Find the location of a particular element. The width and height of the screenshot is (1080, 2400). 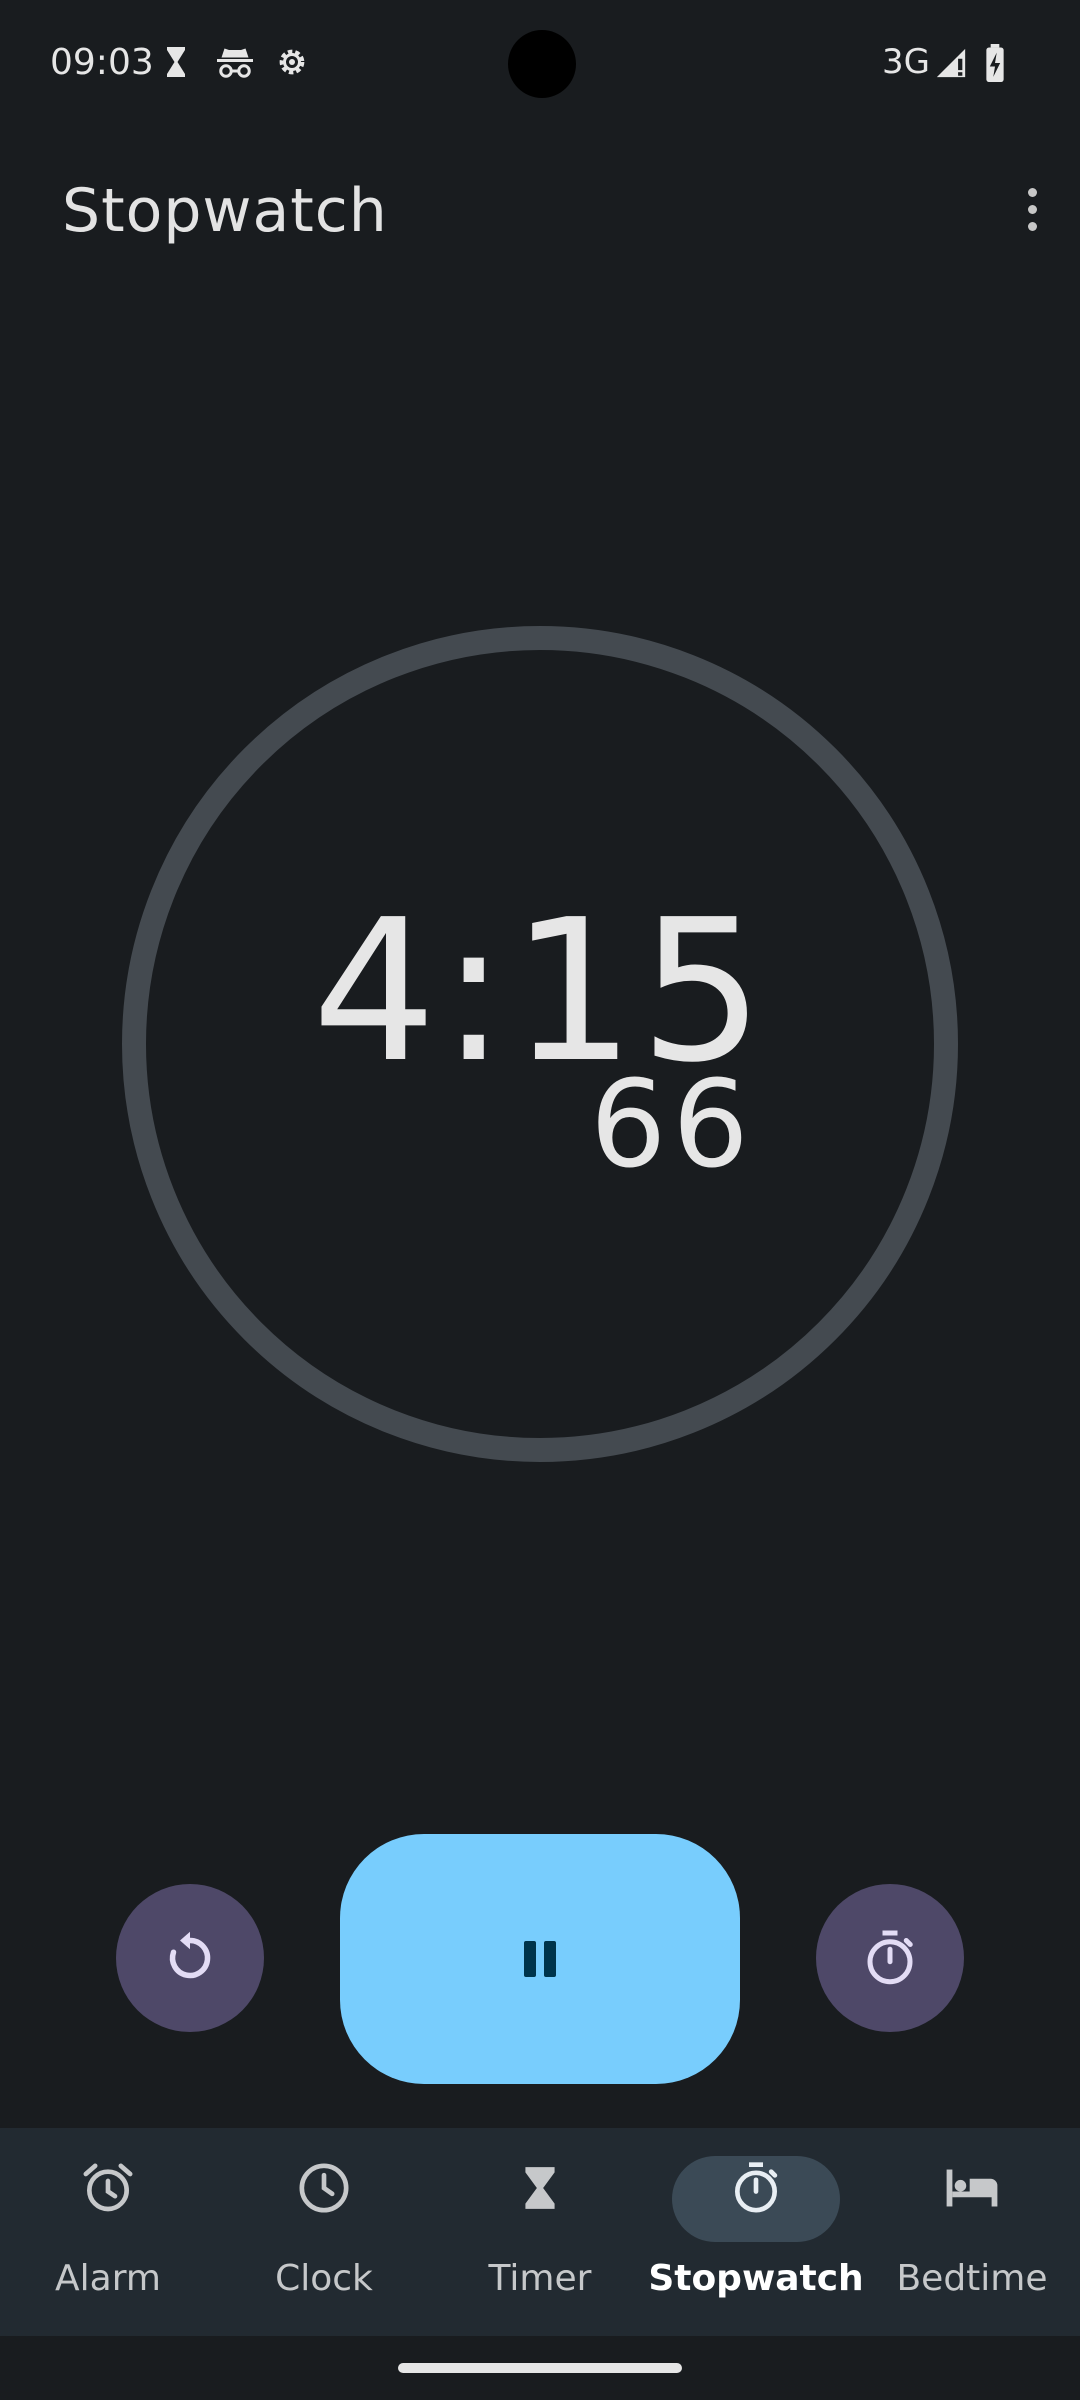

gear-icon is located at coordinates (292, 62).